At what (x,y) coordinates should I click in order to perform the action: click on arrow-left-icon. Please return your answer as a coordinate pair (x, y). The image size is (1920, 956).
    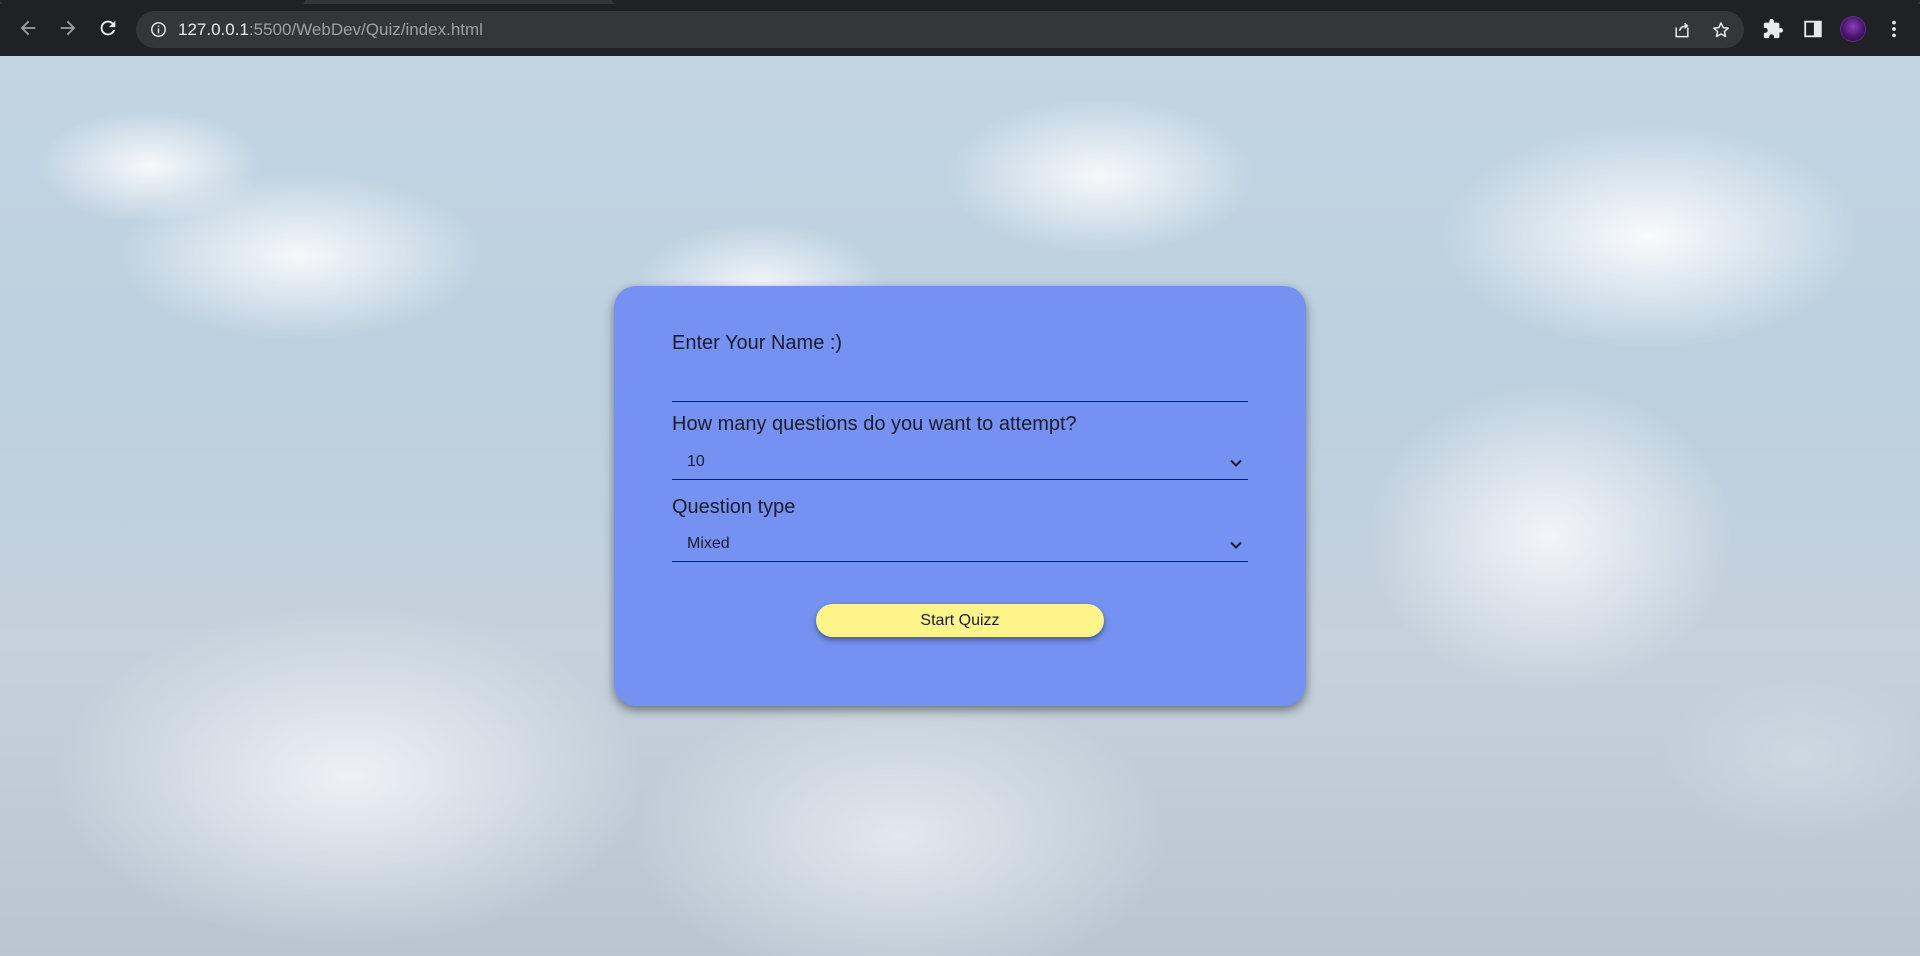
    Looking at the image, I should click on (28, 28).